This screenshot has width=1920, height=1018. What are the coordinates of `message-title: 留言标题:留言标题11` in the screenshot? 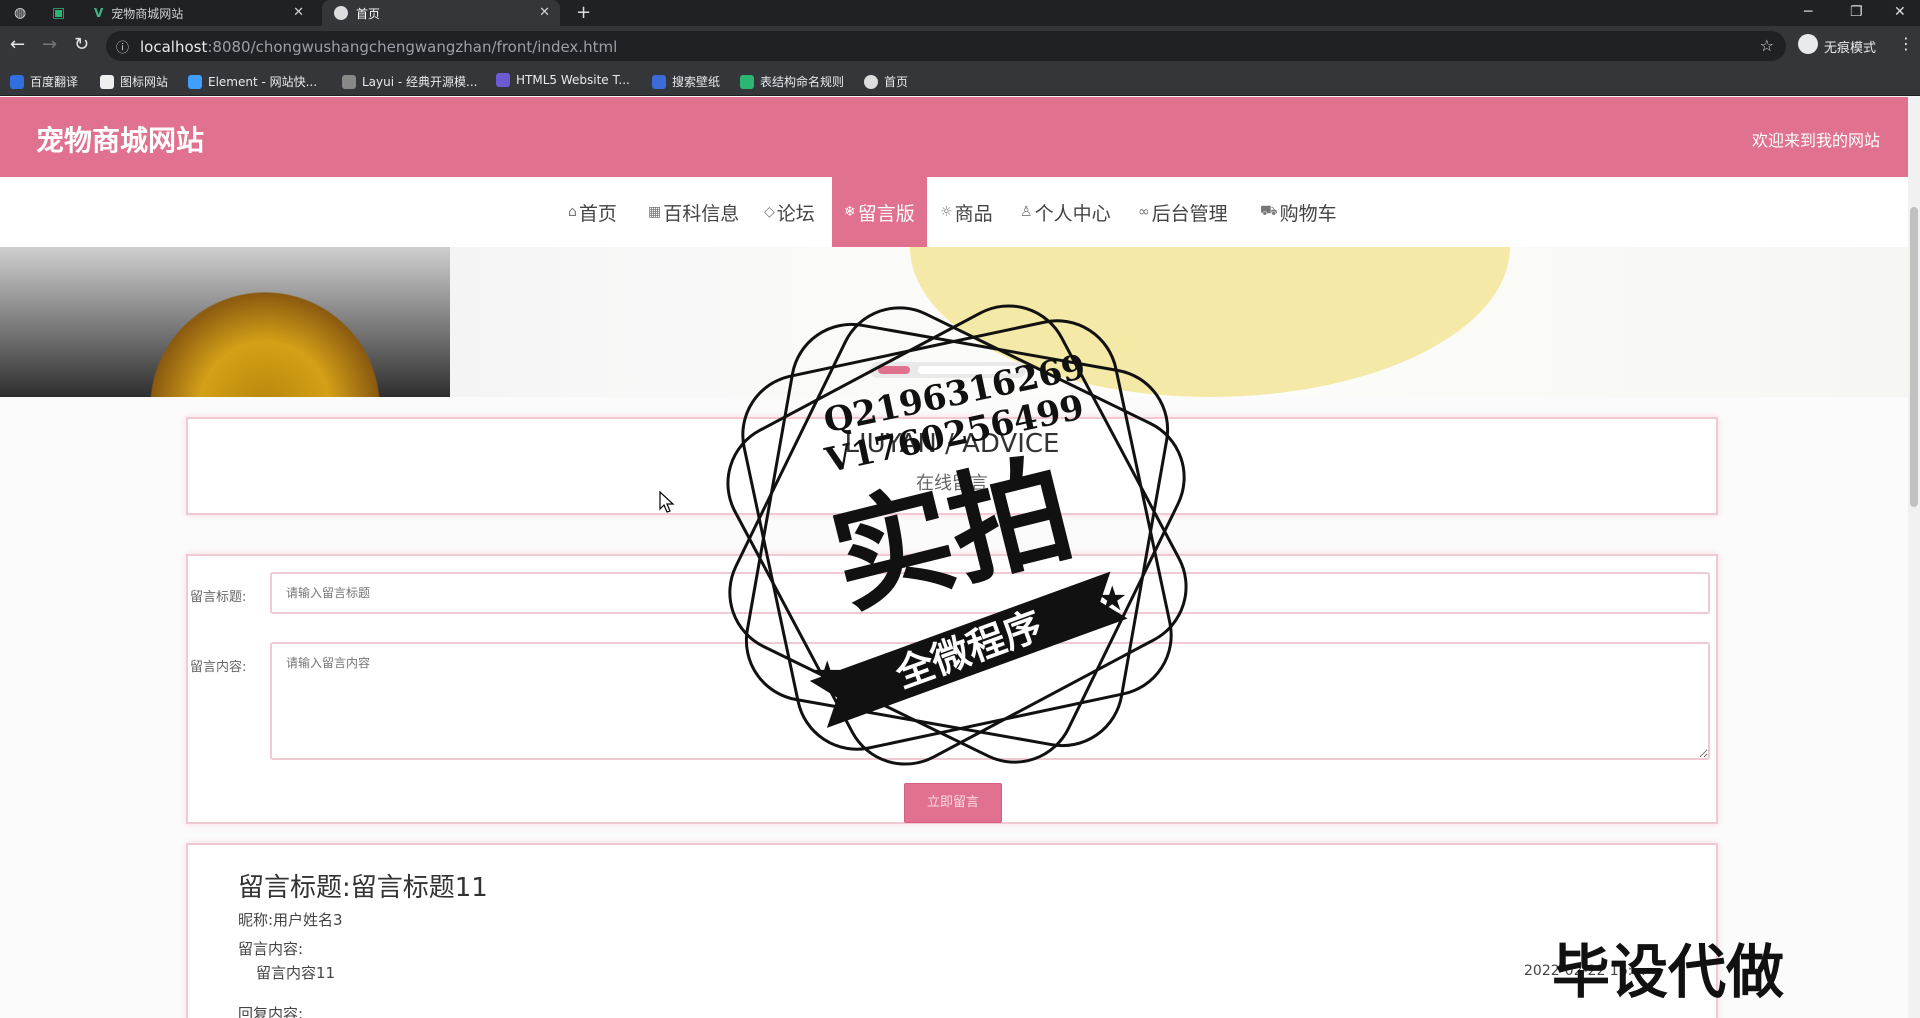 It's located at (363, 888).